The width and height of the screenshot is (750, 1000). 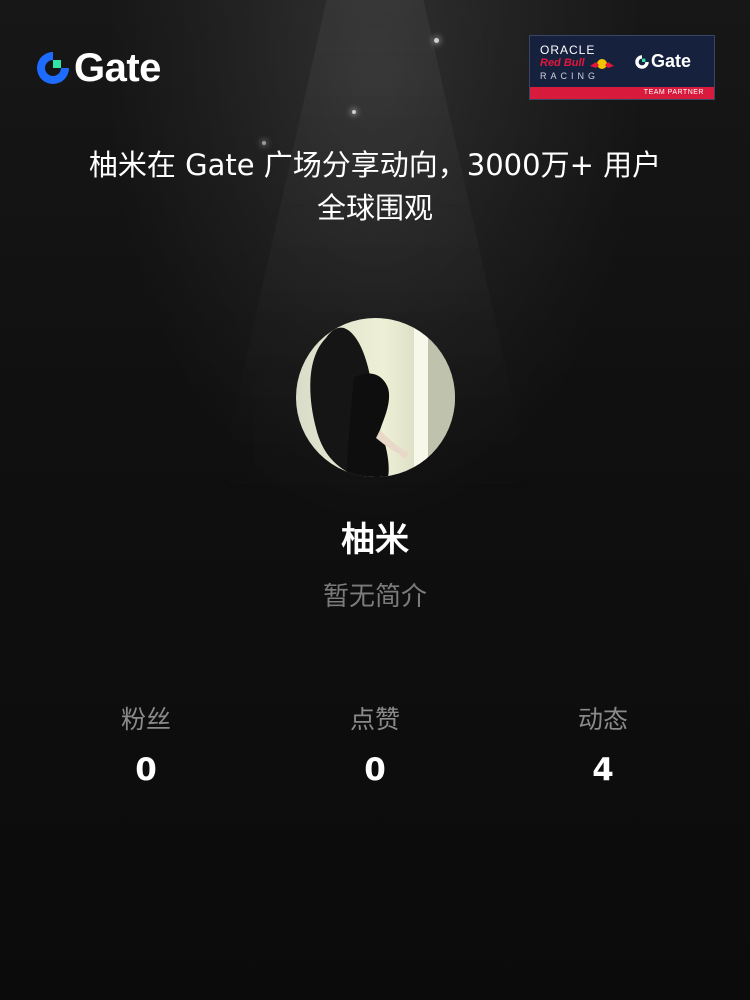 I want to click on stat-posts-value: 4, so click(x=603, y=770).